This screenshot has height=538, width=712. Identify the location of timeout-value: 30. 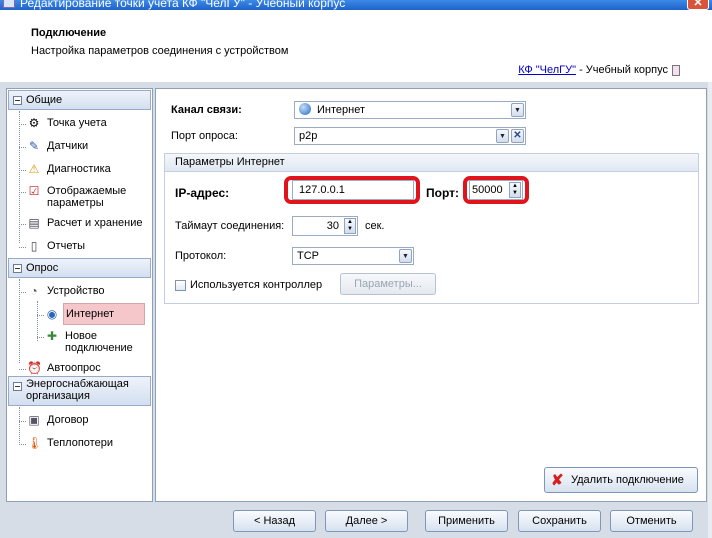
(332, 226).